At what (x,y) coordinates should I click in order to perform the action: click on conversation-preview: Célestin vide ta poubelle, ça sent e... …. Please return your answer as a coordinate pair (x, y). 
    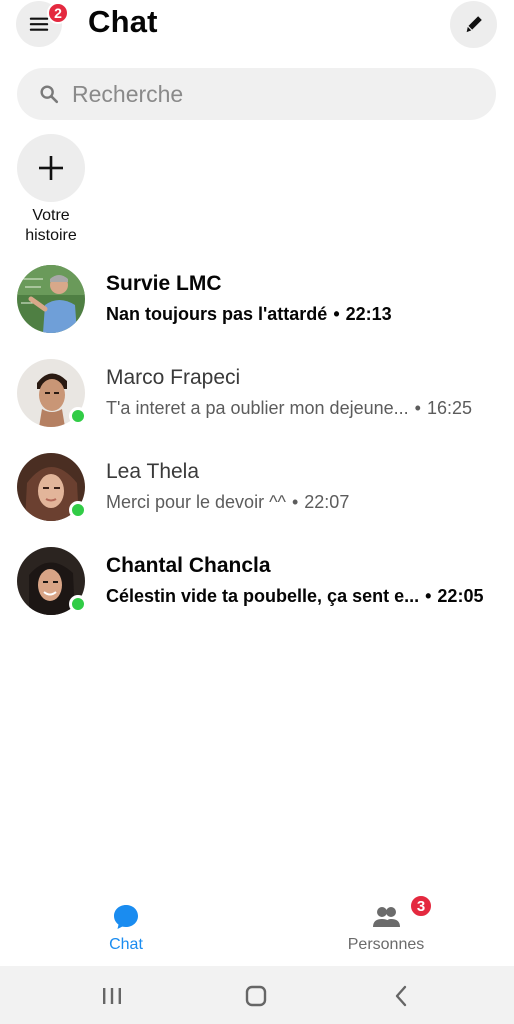
    Looking at the image, I should click on (302, 596).